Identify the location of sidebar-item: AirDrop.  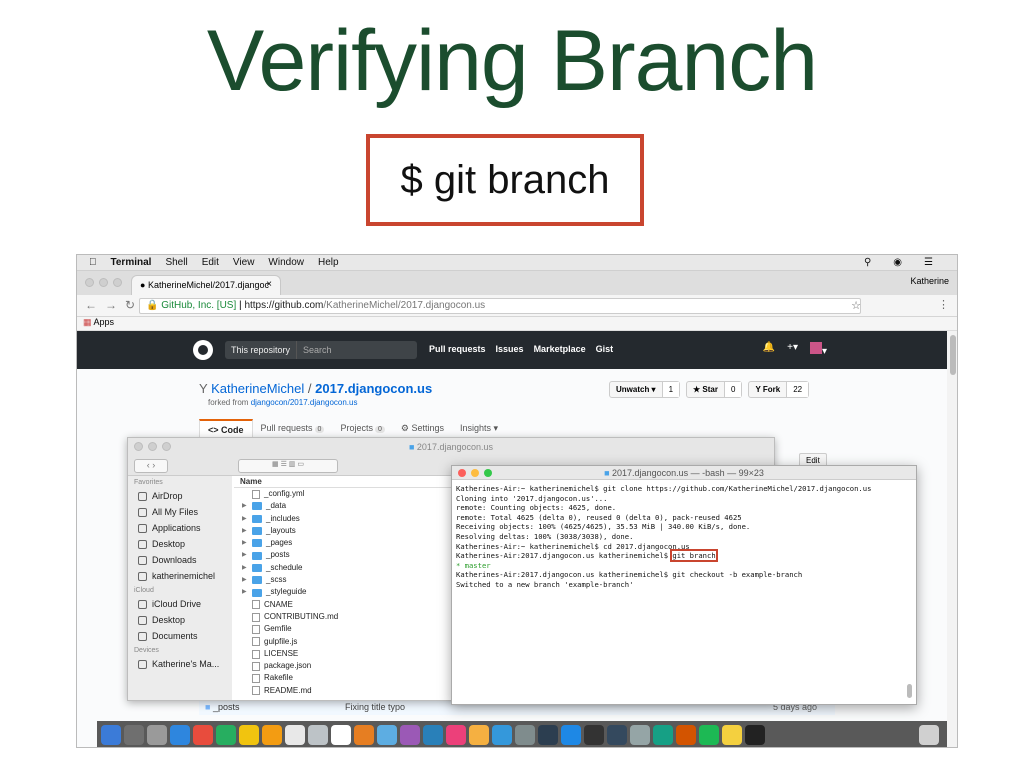
(180, 496).